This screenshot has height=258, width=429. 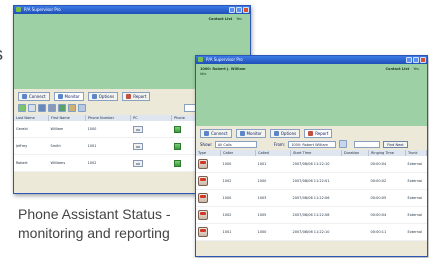 What do you see at coordinates (140, 96) in the screenshot?
I see `tab-label: Report` at bounding box center [140, 96].